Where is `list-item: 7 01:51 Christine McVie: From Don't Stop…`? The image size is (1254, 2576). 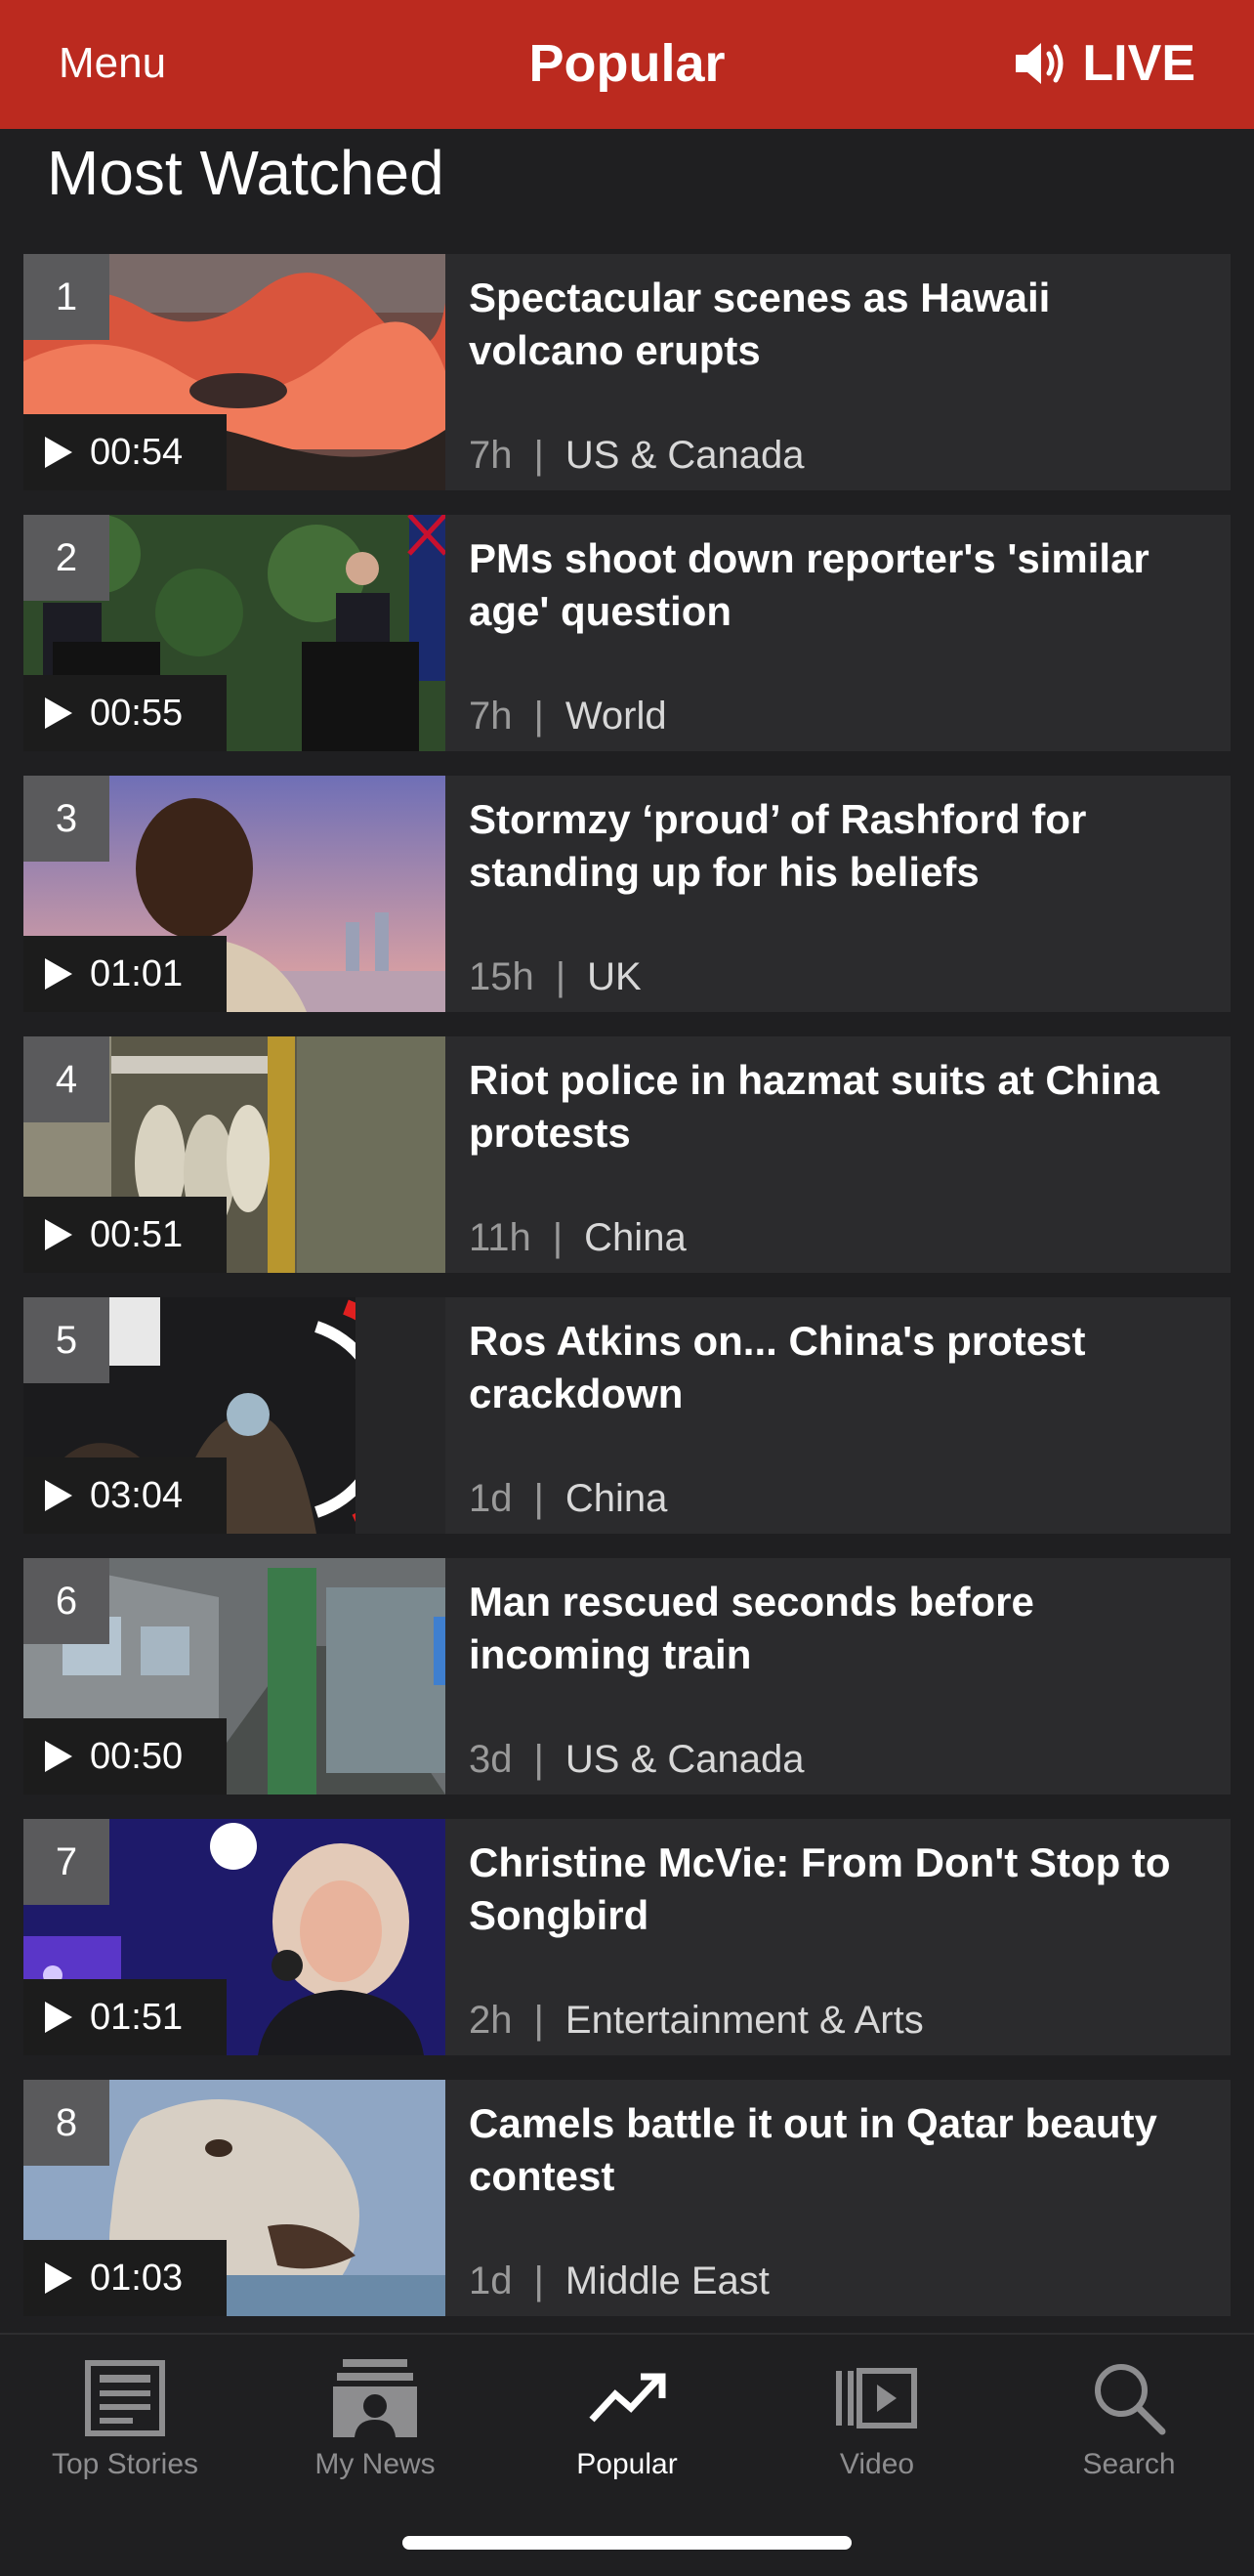 list-item: 7 01:51 Christine McVie: From Don't Stop… is located at coordinates (627, 1937).